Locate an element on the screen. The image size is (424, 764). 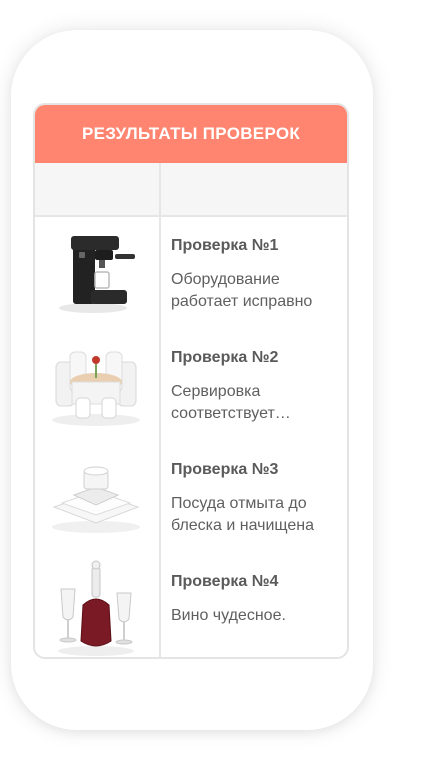
check-row: Проверка №4 Вино чудесное. is located at coordinates (191, 605).